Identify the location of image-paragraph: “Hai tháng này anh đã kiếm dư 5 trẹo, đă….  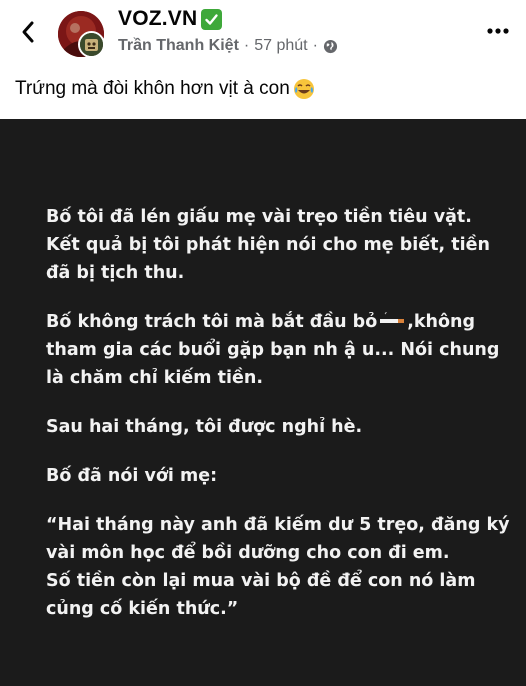
(278, 567).